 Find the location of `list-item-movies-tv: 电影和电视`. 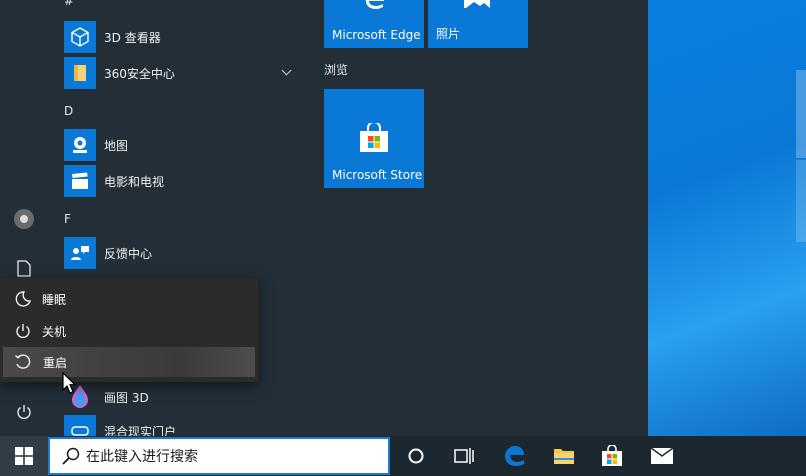

list-item-movies-tv: 电影和电视 is located at coordinates (184, 181).